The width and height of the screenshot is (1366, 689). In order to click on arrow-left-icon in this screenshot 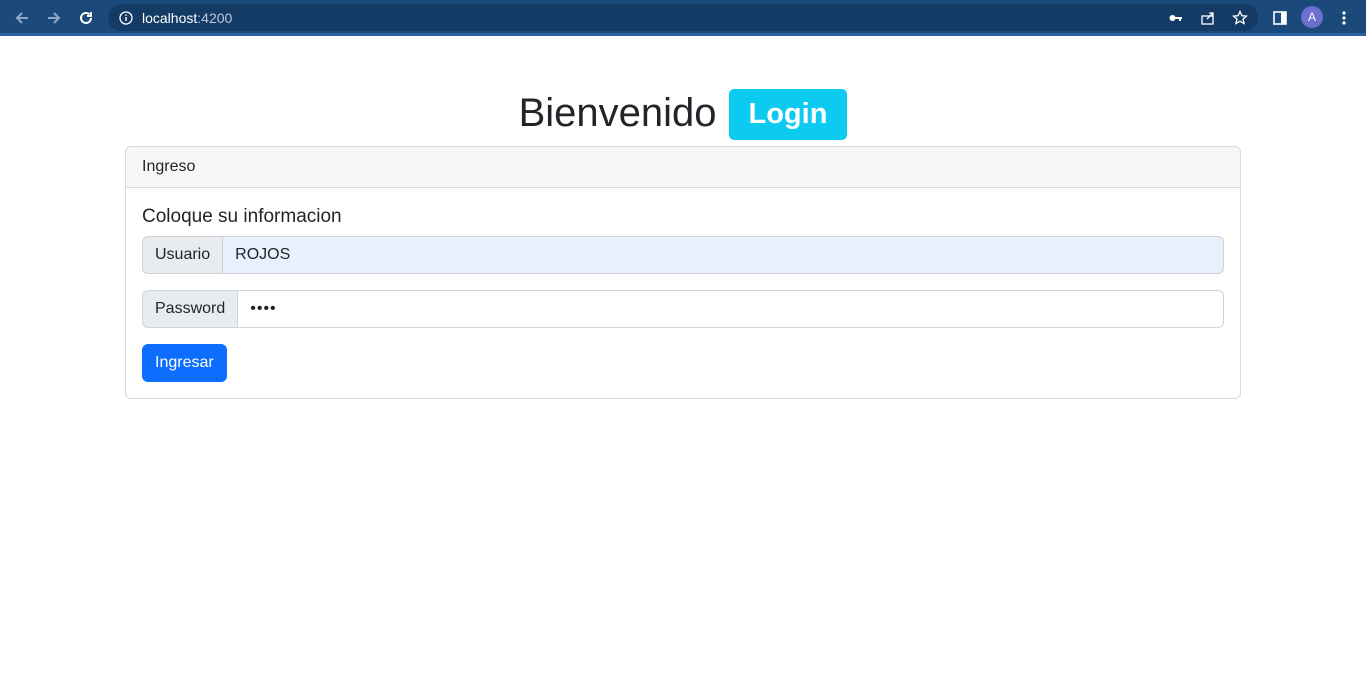, I will do `click(21, 18)`.